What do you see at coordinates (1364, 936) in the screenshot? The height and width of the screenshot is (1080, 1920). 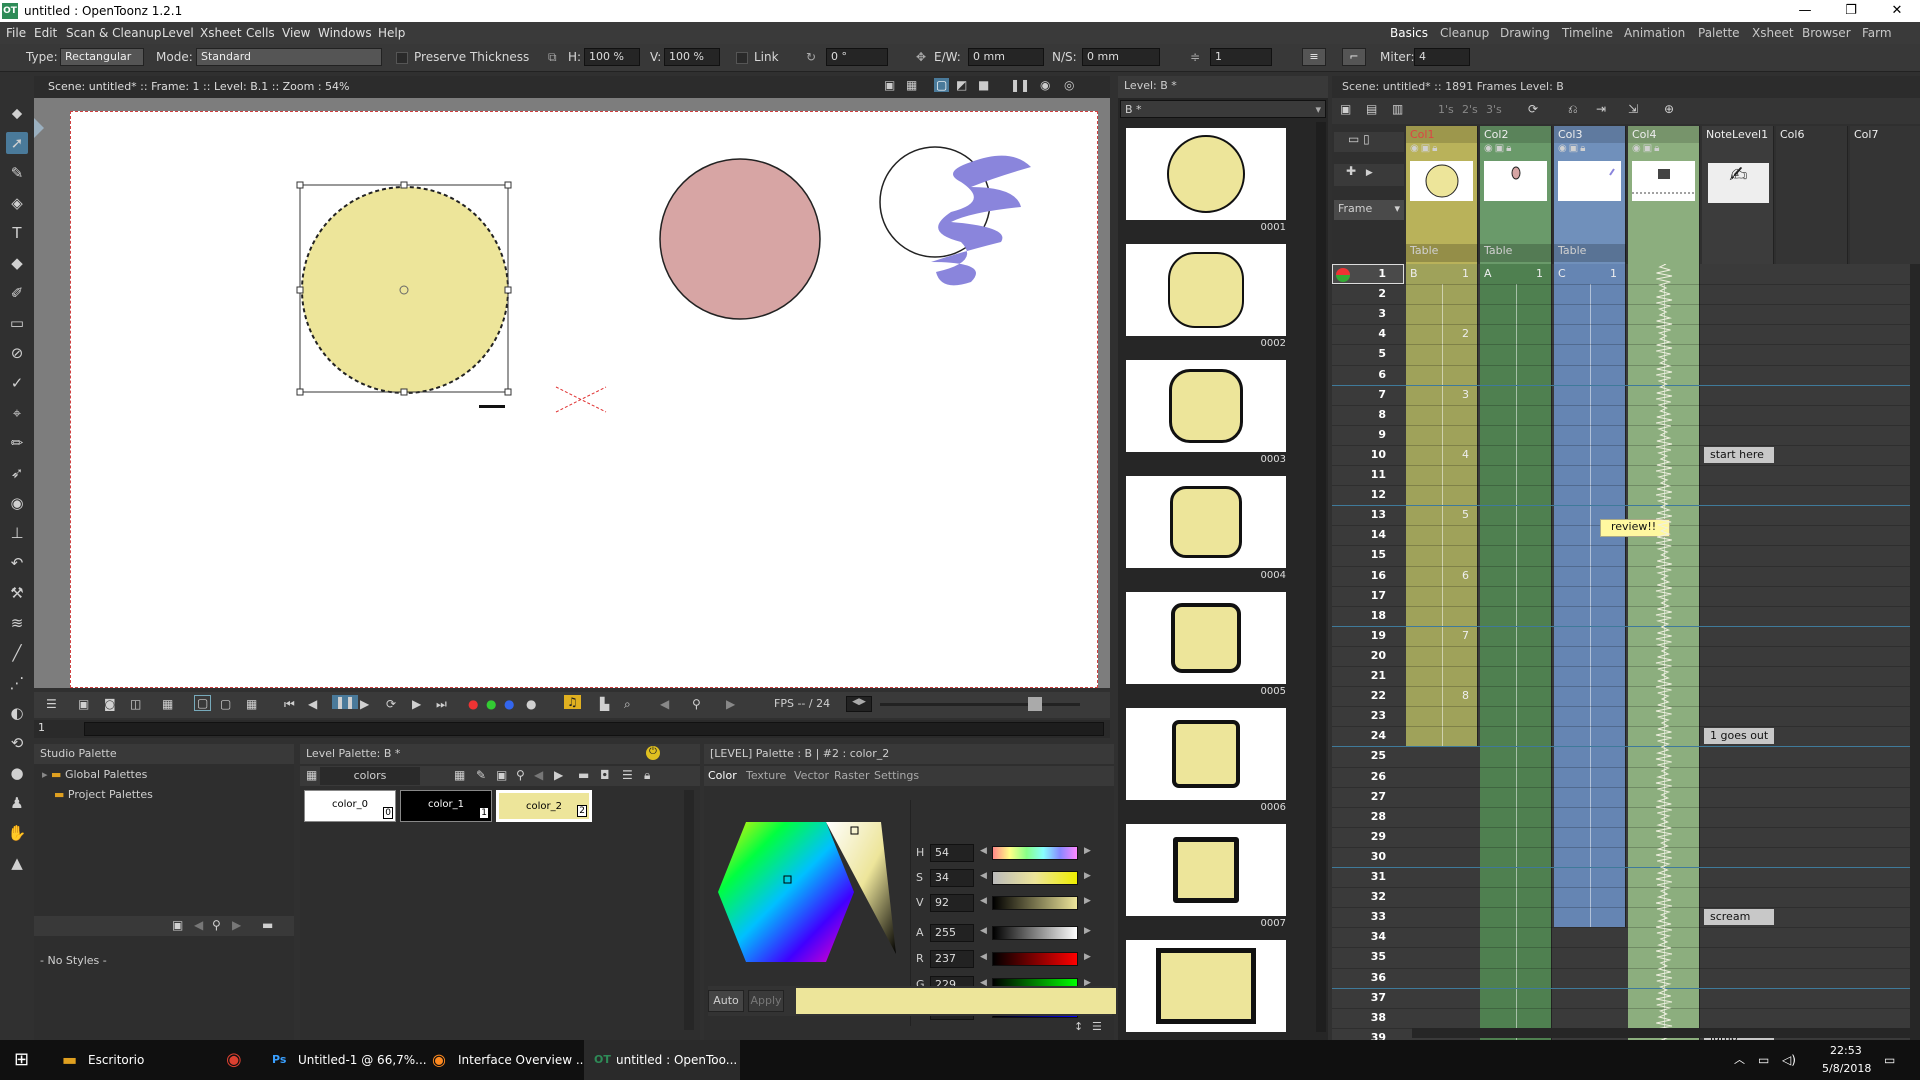 I see `row-number: 34` at bounding box center [1364, 936].